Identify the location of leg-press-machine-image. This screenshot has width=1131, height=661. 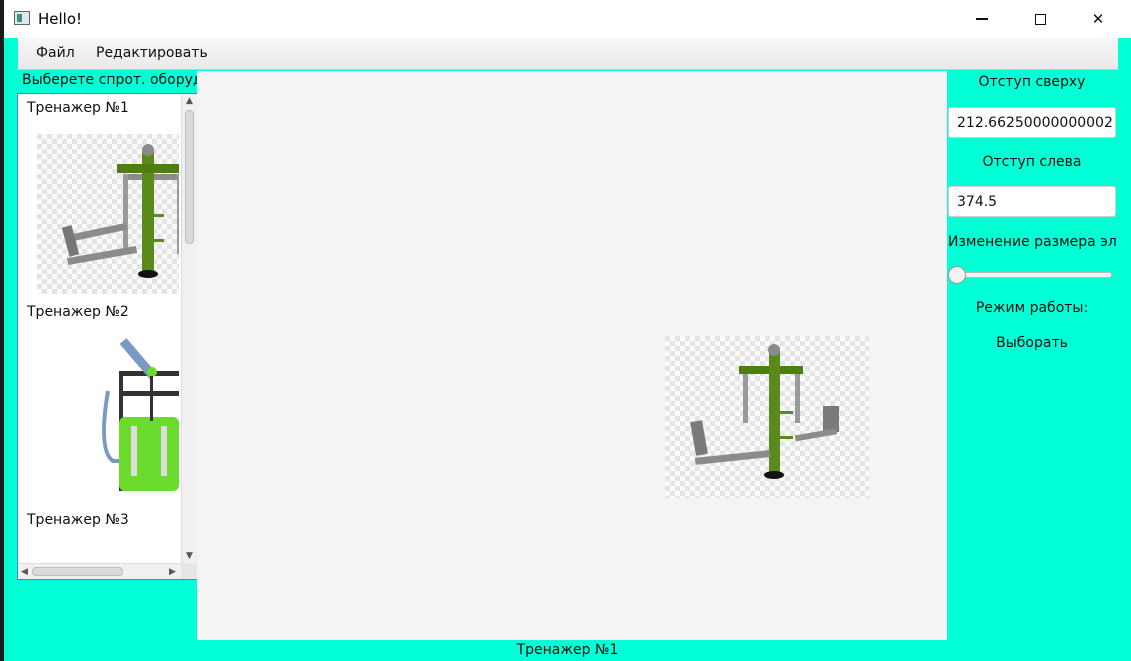
(108, 214).